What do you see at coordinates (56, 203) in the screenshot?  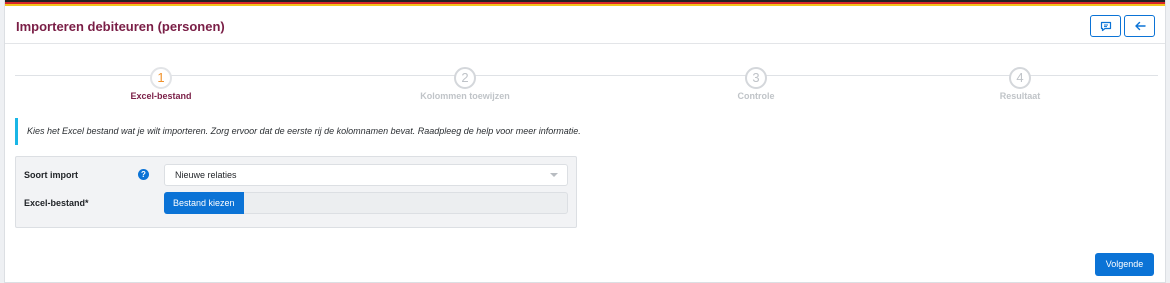 I see `file-label: Excel-bestand*` at bounding box center [56, 203].